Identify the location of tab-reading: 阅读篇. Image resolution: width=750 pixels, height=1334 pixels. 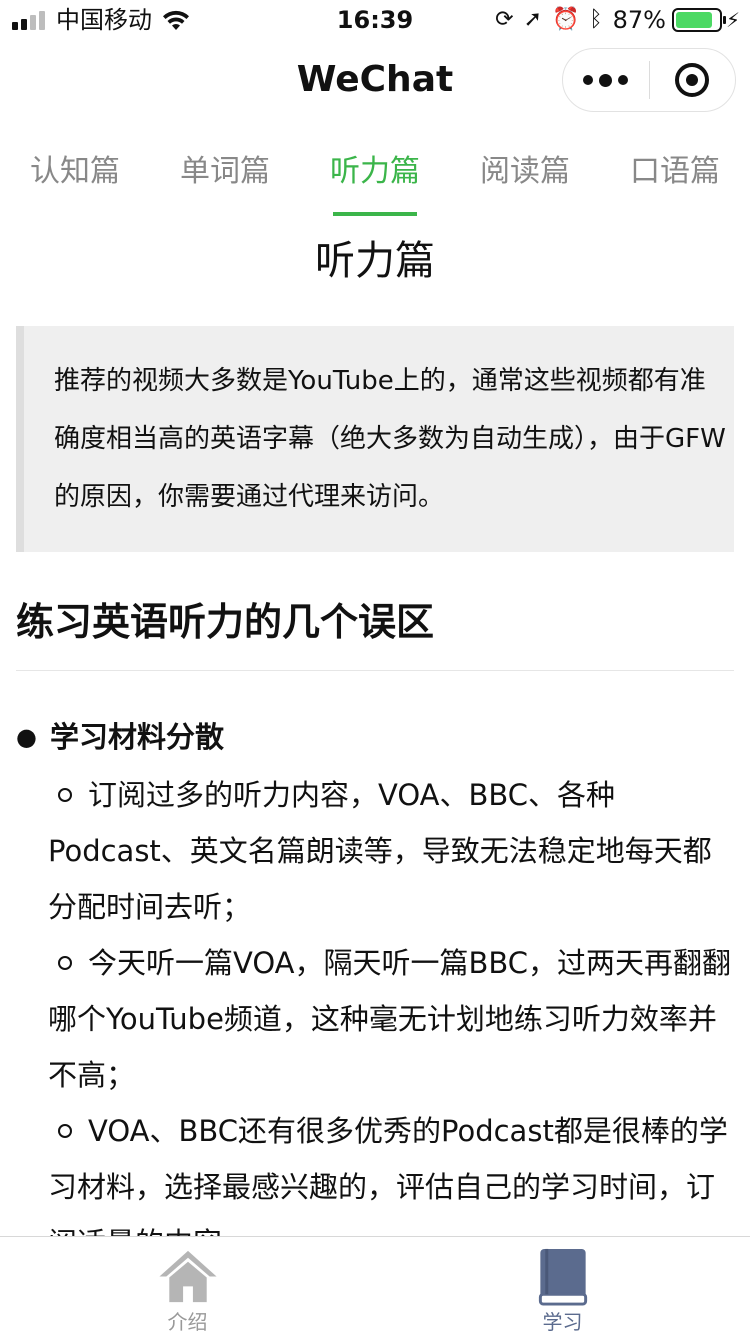
(525, 174).